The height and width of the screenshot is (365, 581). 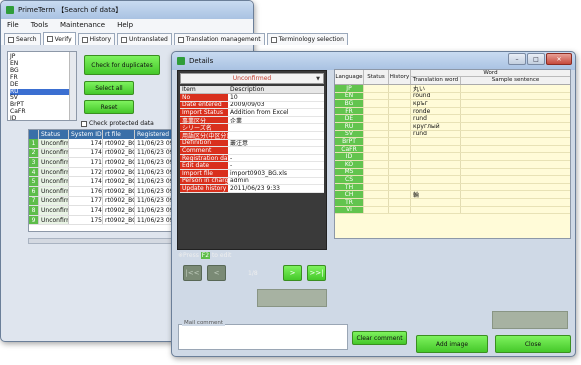 I want to click on translation-row: TH, so click(x=452, y=187).